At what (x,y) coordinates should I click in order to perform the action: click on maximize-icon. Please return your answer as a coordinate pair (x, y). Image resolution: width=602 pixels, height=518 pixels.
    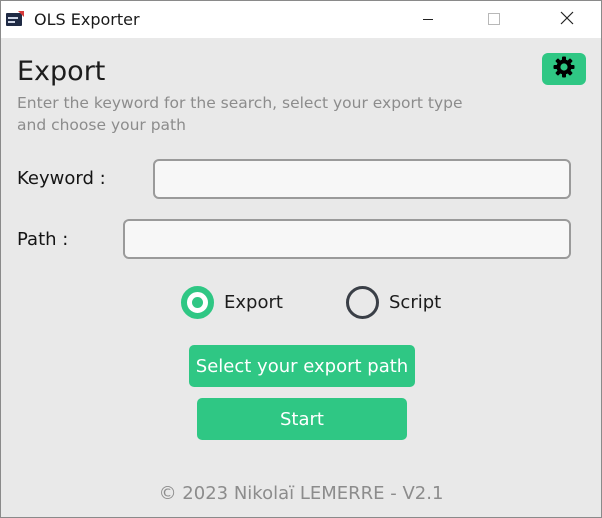
    Looking at the image, I should click on (494, 19).